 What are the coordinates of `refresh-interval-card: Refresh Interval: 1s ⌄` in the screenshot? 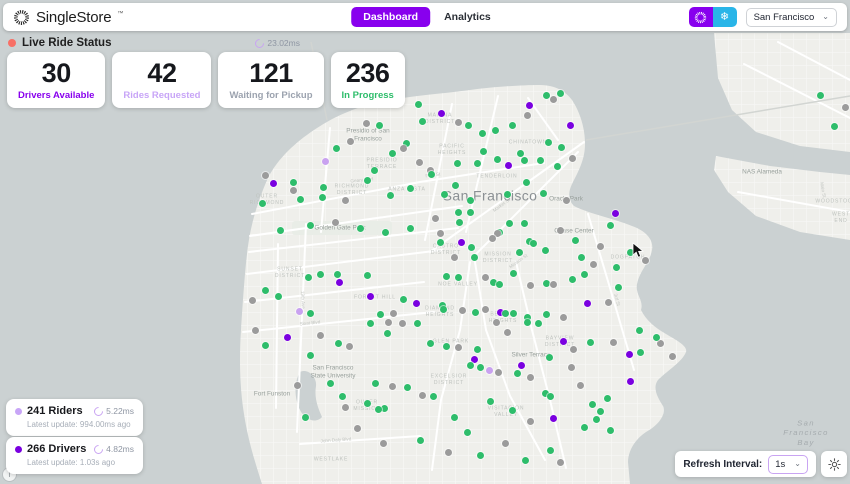 It's located at (745, 464).